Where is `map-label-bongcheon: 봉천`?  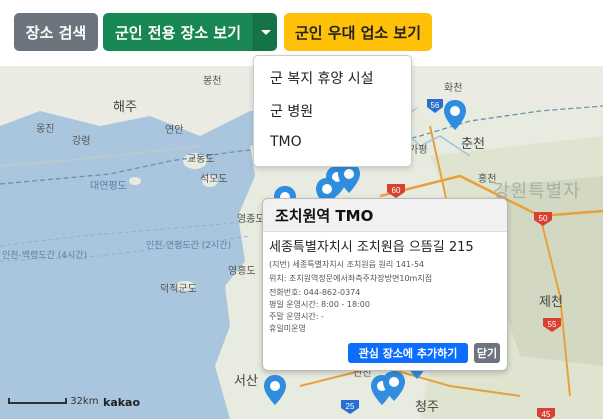
map-label-bongcheon: 봉천 is located at coordinates (212, 81).